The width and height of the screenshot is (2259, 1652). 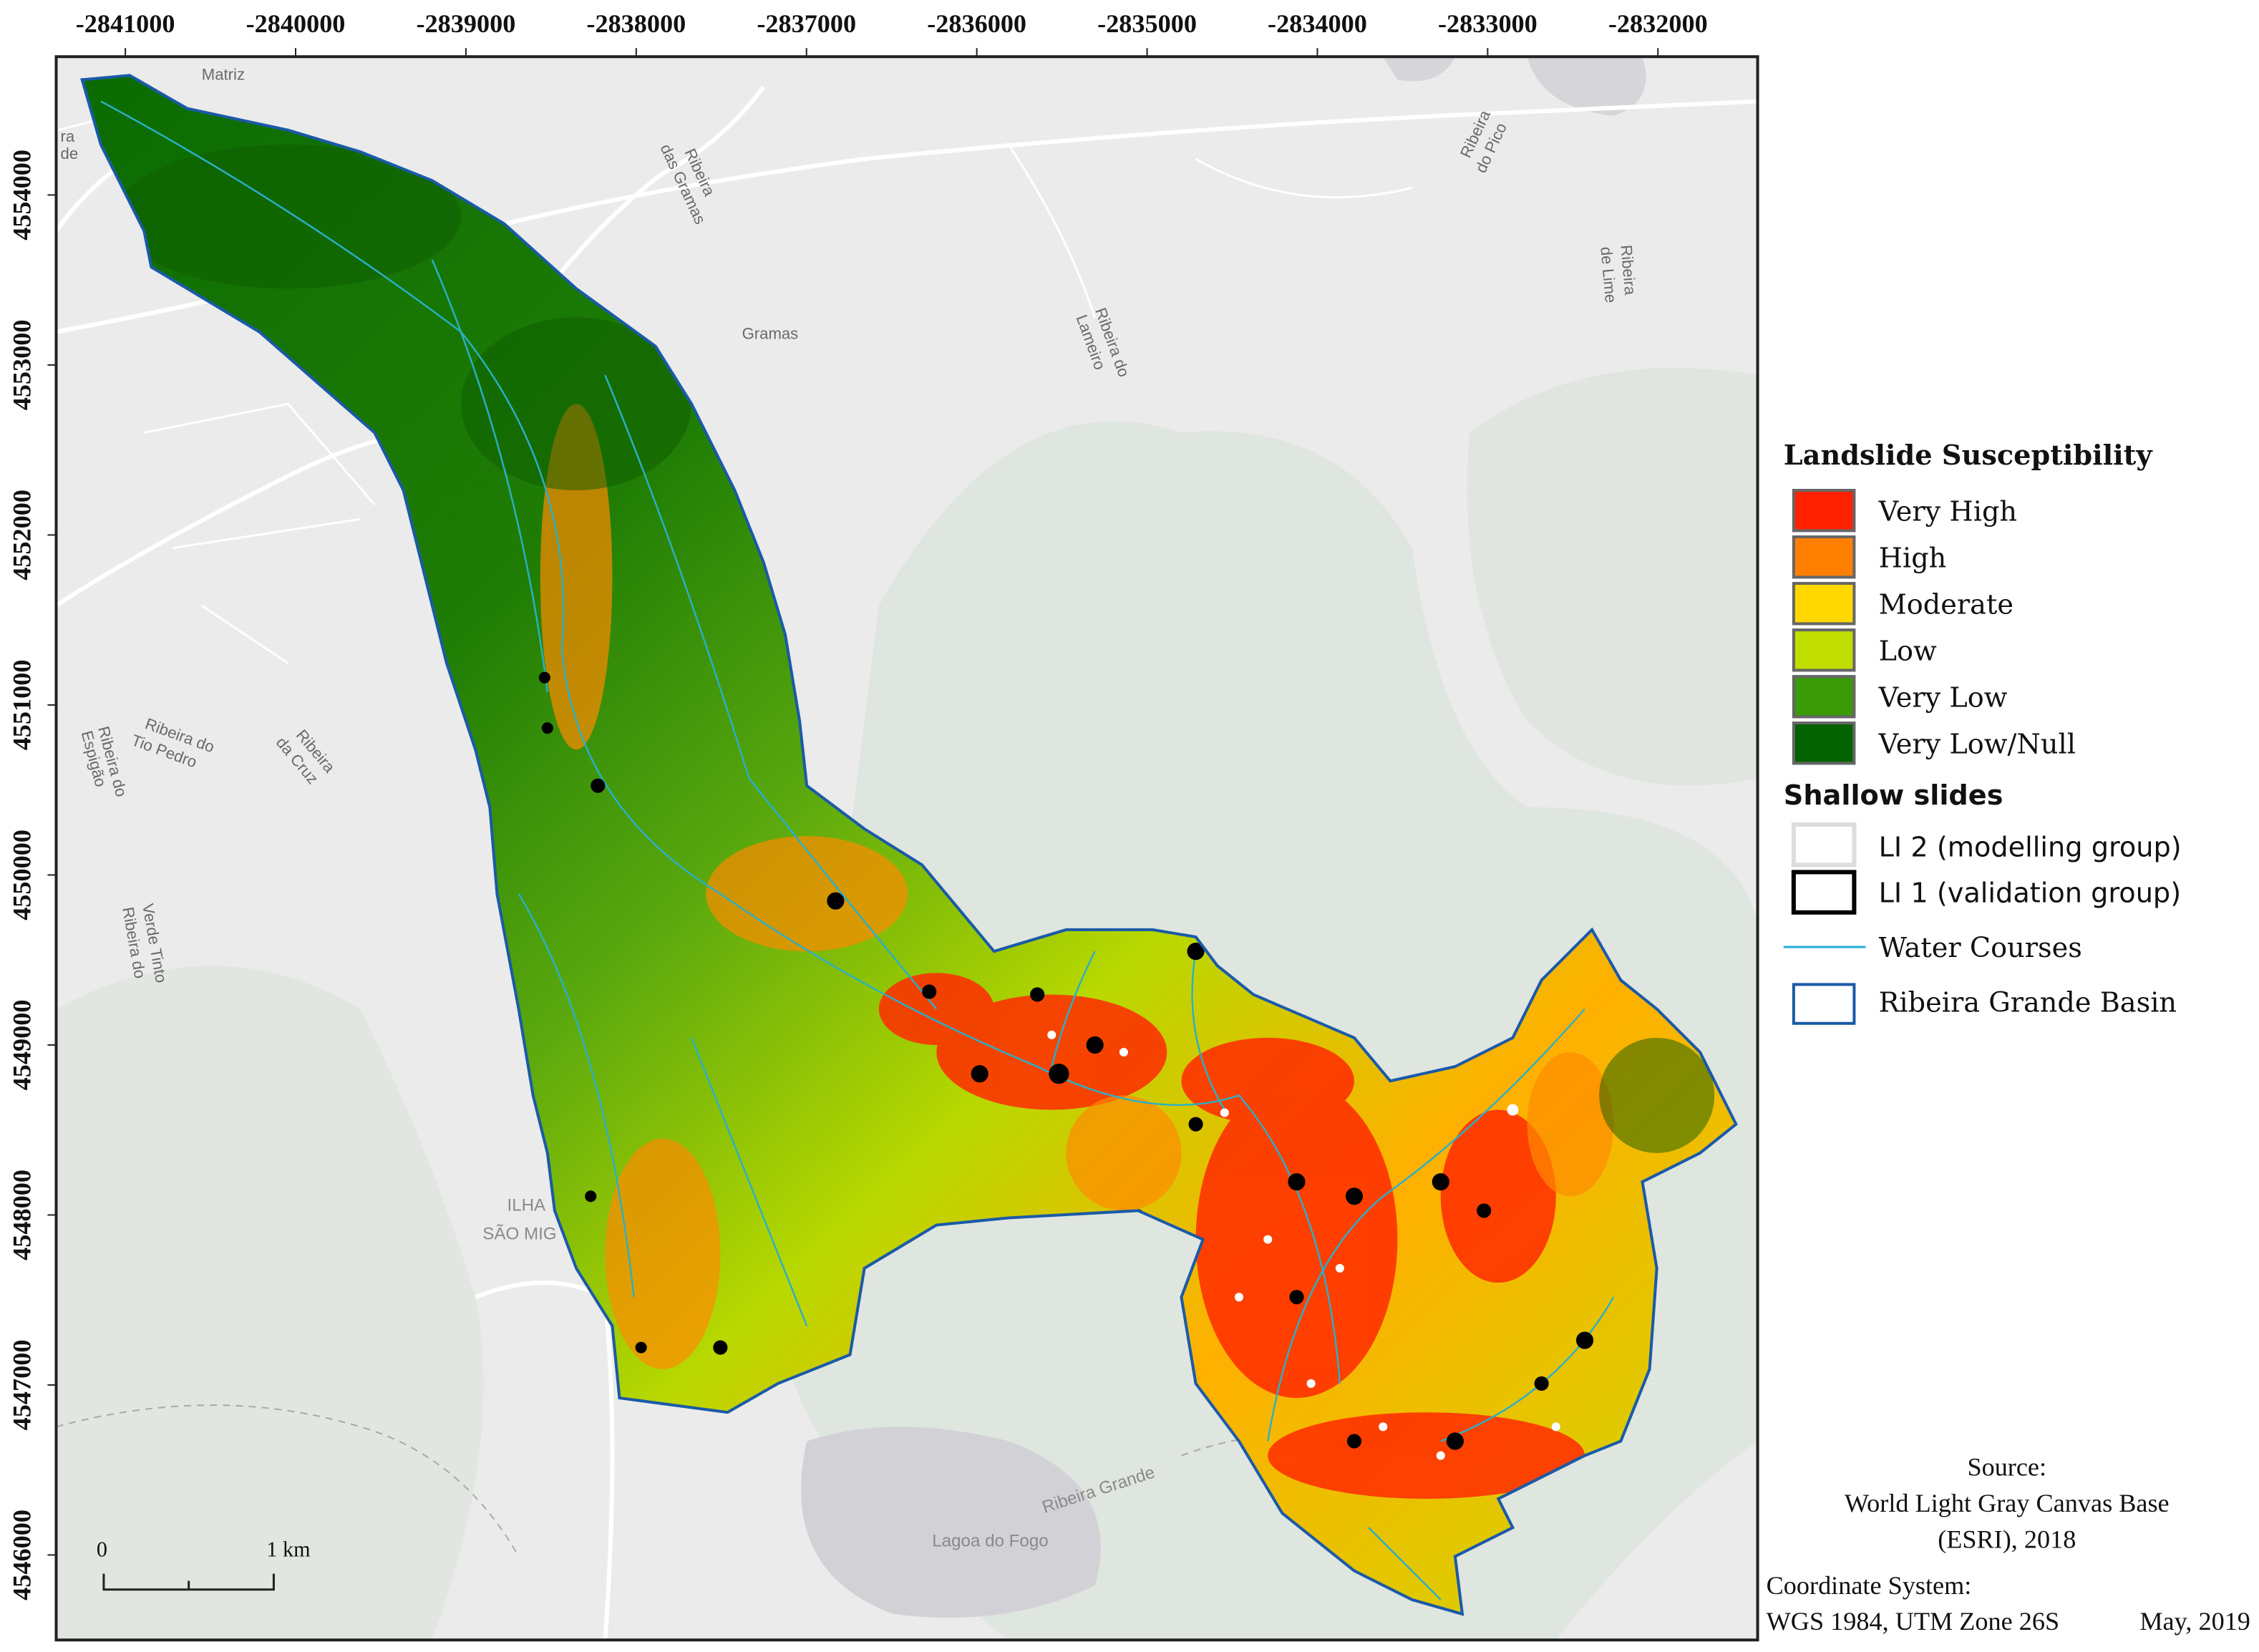 I want to click on legend-item-label: Very High, so click(x=1948, y=512).